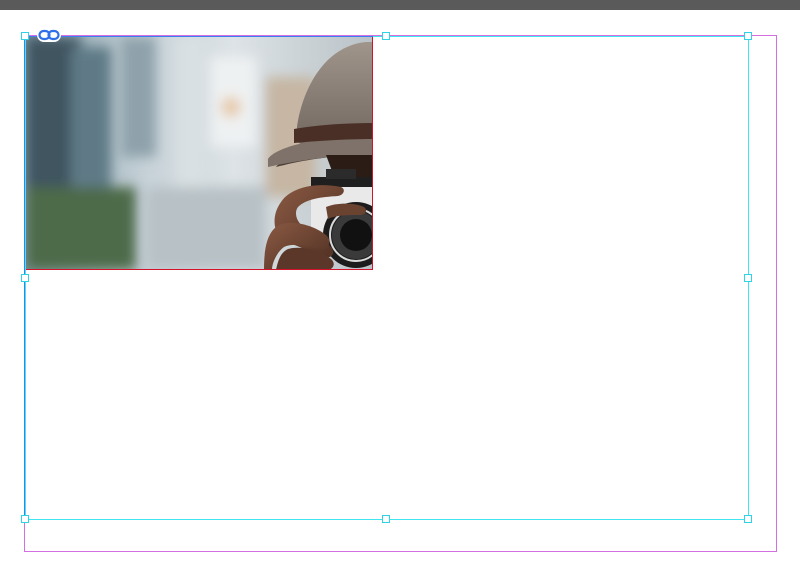 Image resolution: width=800 pixels, height=575 pixels. What do you see at coordinates (386, 36) in the screenshot?
I see `handle-top-middle` at bounding box center [386, 36].